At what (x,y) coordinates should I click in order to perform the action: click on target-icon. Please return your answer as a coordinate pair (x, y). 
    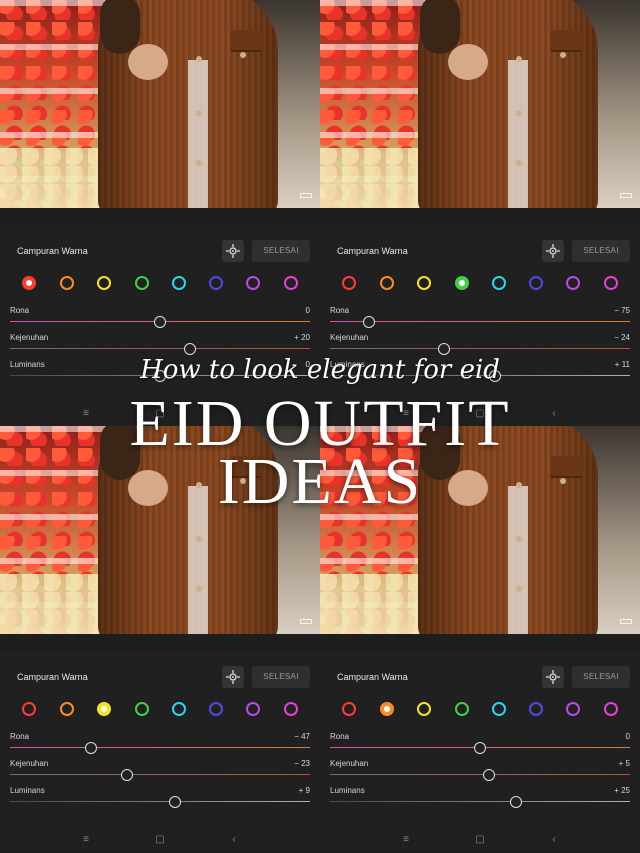
    Looking at the image, I should click on (553, 677).